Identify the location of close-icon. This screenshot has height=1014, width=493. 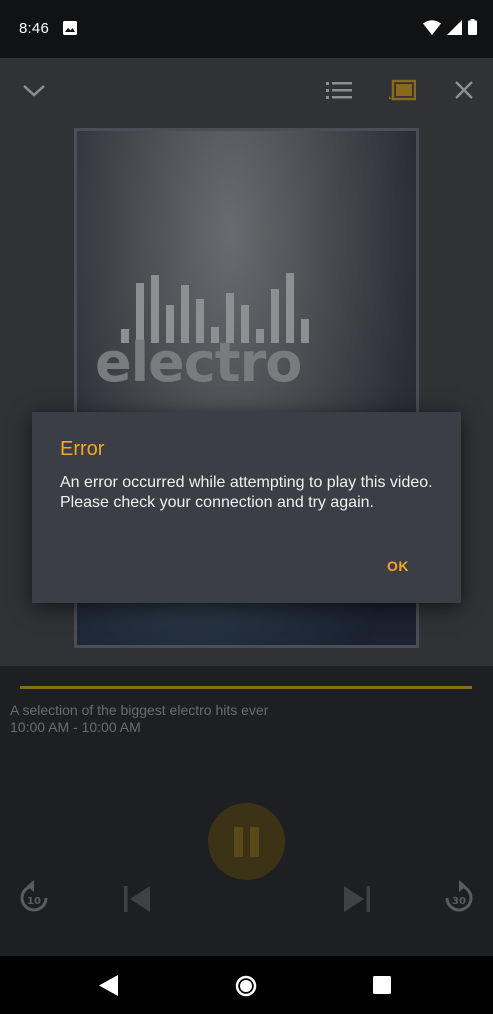
(464, 92).